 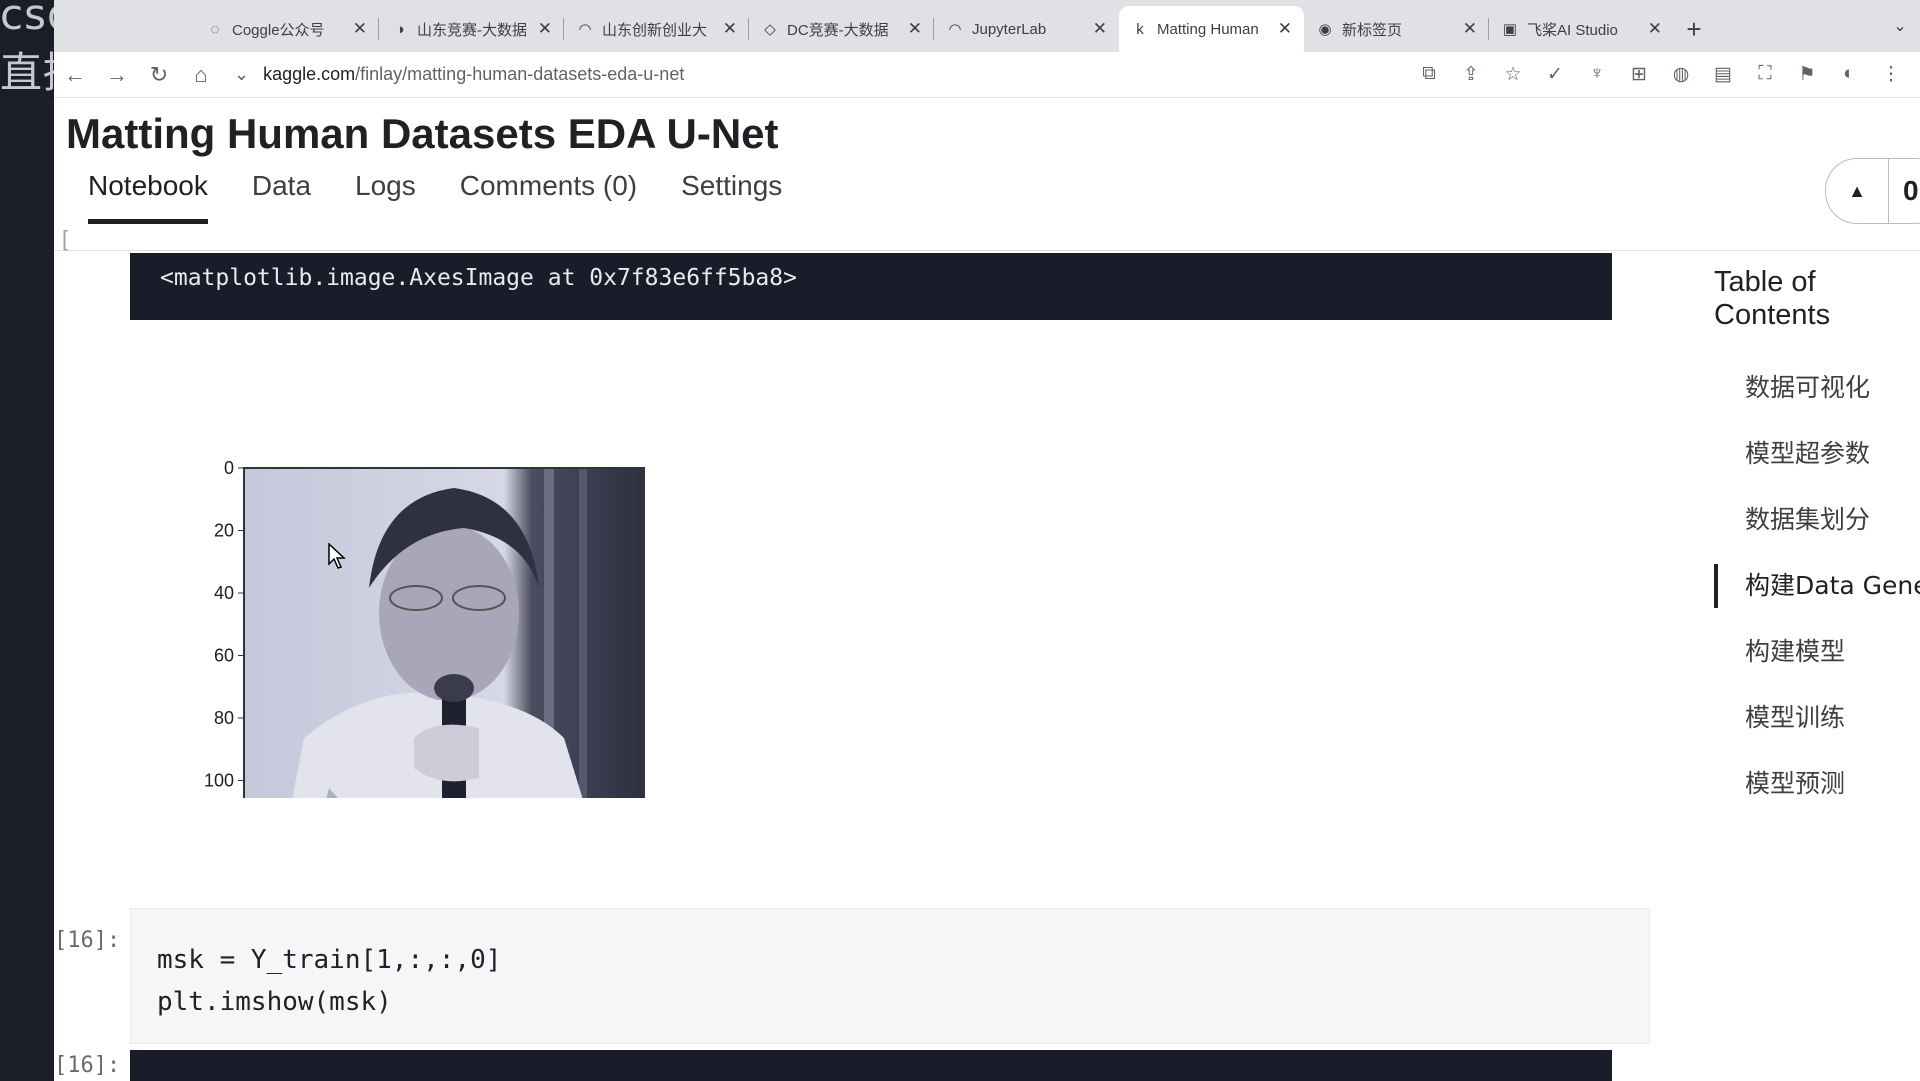 I want to click on tab-2: ◑ 山东竞赛-大数据 ✕, so click(x=471, y=29).